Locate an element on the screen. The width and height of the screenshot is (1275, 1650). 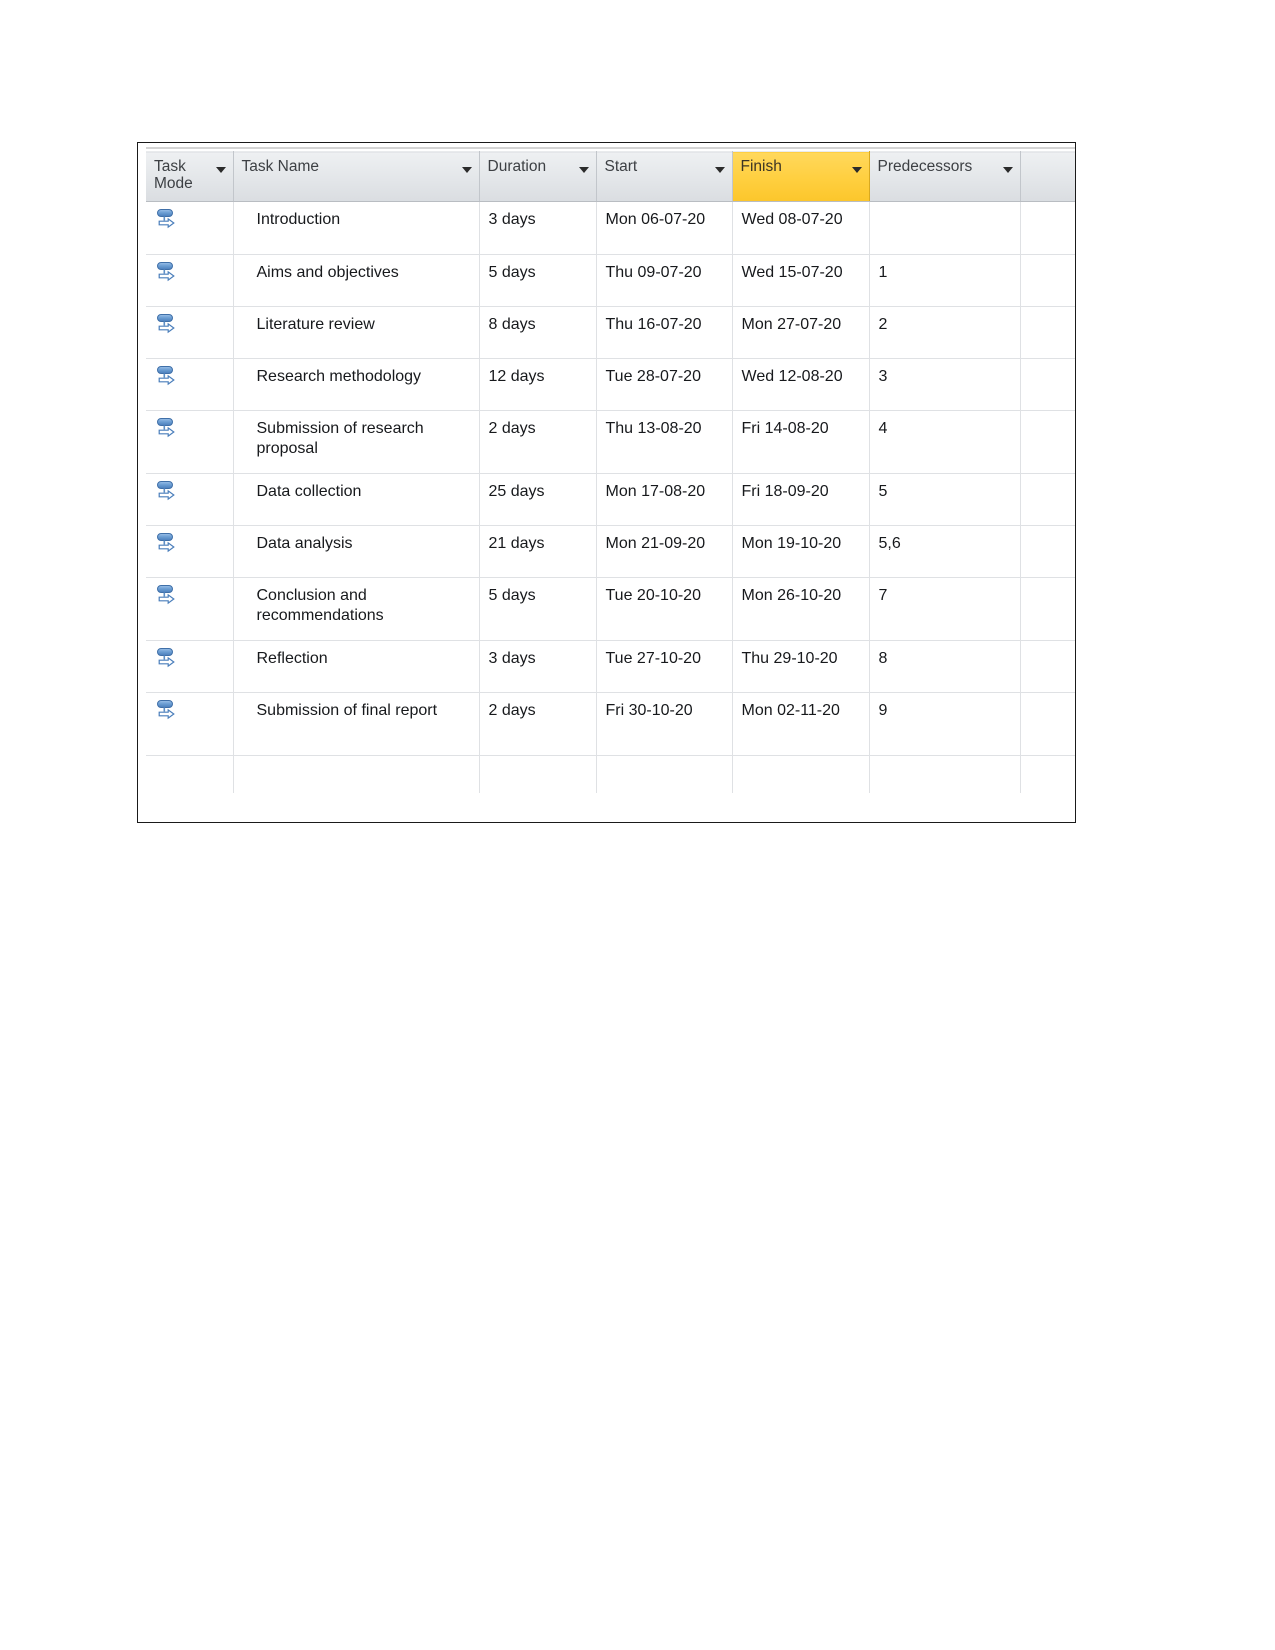
cell-start: Thu 13-08-20 is located at coordinates (664, 442).